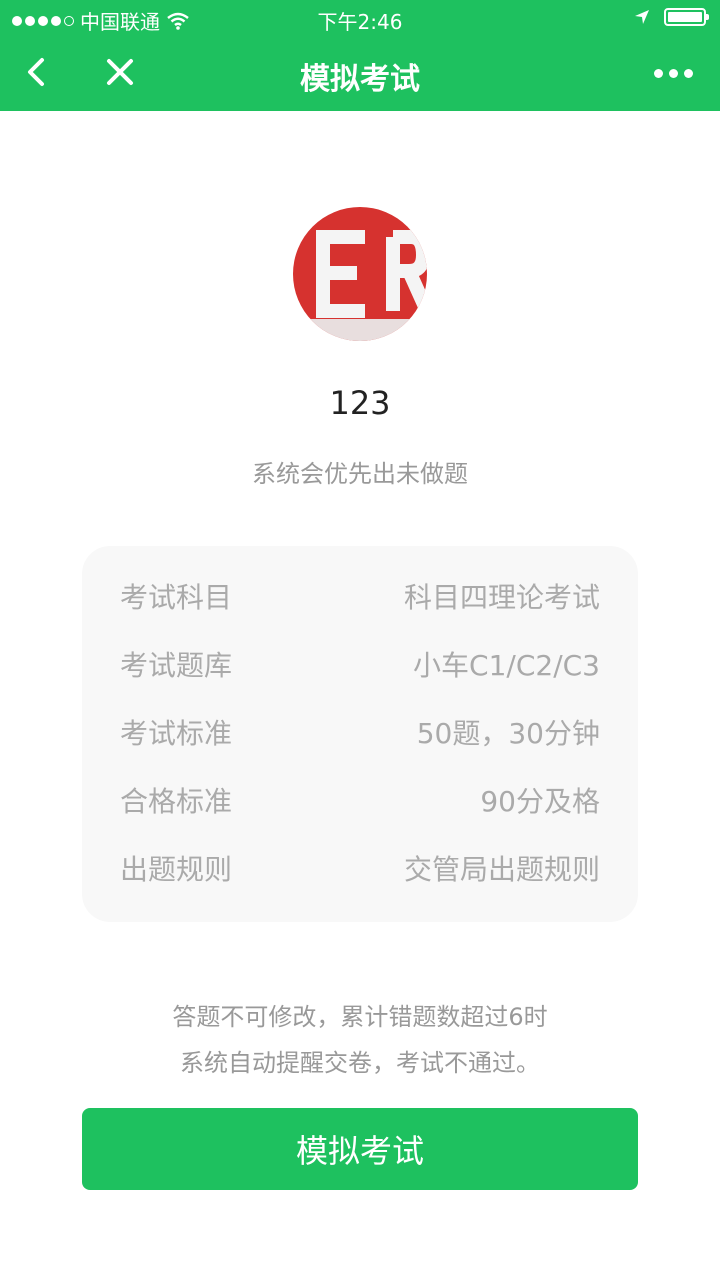 This screenshot has width=720, height=1280. Describe the element at coordinates (360, 746) in the screenshot. I see `info-row-standard: 考试标准 50题，30分钟` at that location.